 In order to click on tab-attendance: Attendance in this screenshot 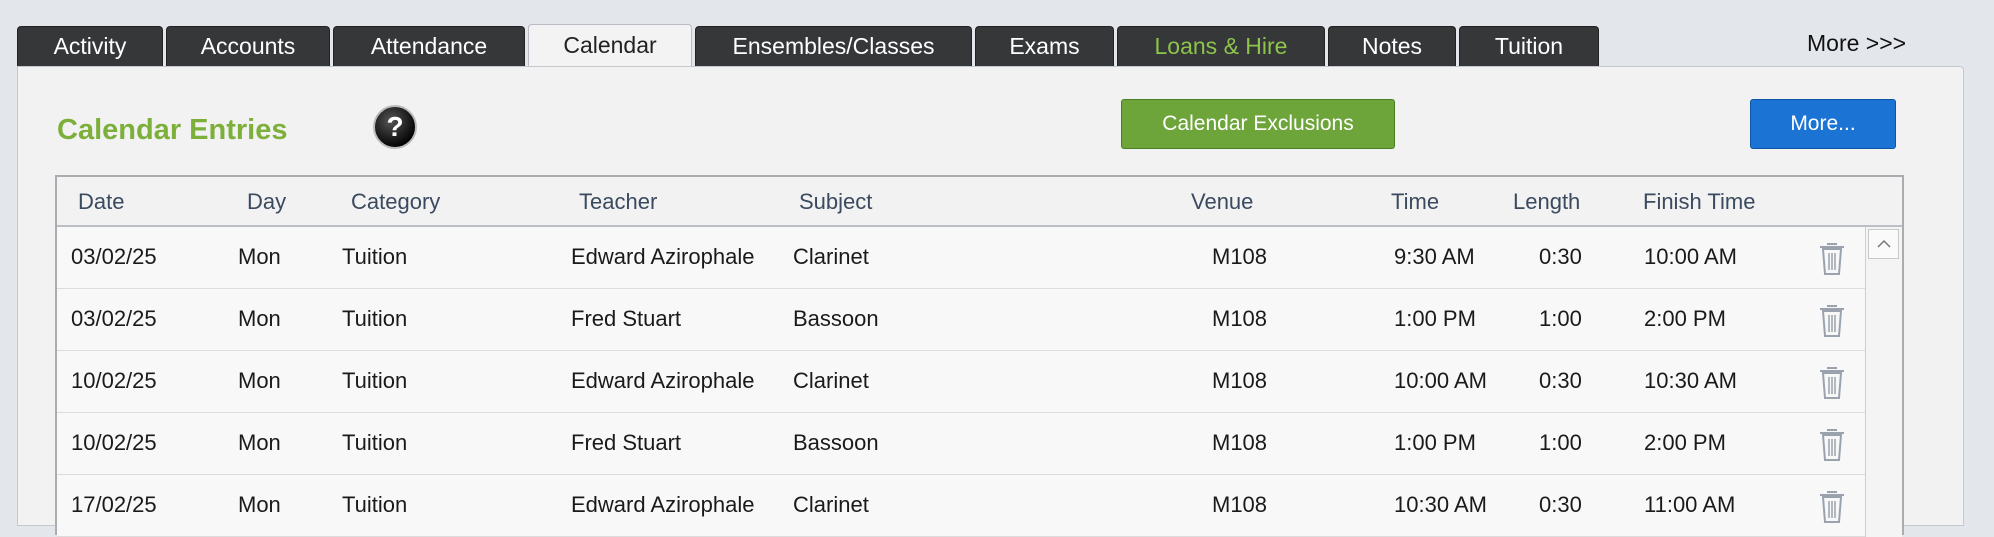, I will do `click(429, 46)`.